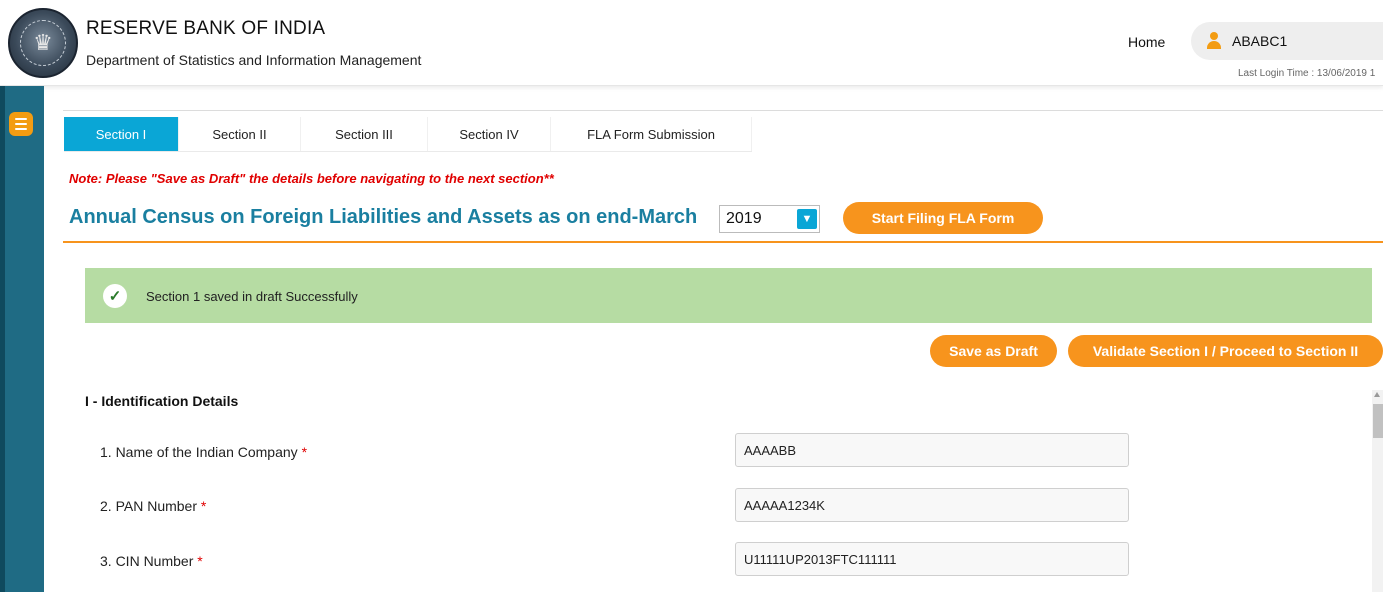  I want to click on home-link: Home, so click(1146, 42).